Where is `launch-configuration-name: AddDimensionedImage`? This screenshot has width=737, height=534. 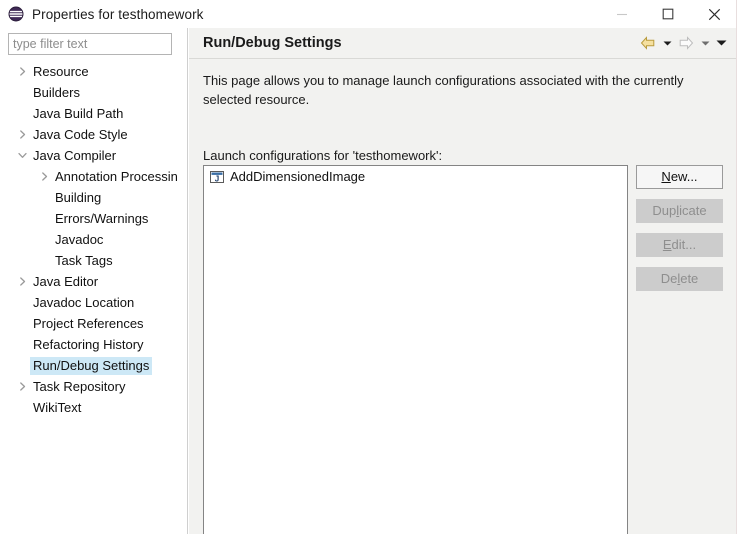
launch-configuration-name: AddDimensionedImage is located at coordinates (298, 176).